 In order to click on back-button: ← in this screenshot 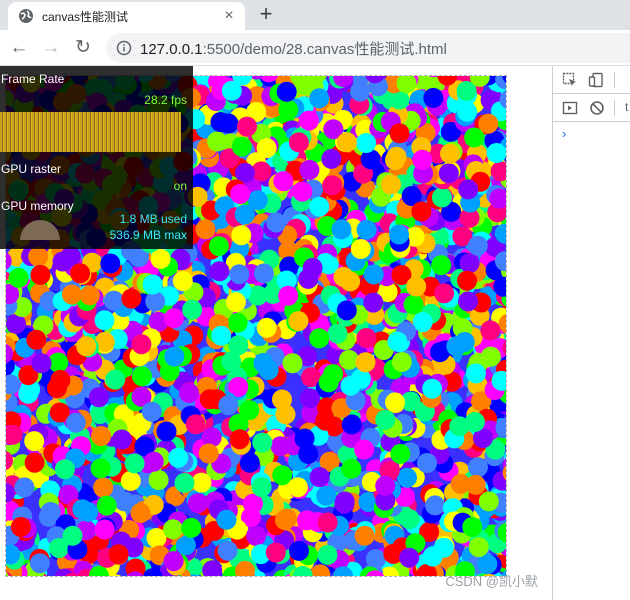, I will do `click(19, 48)`.